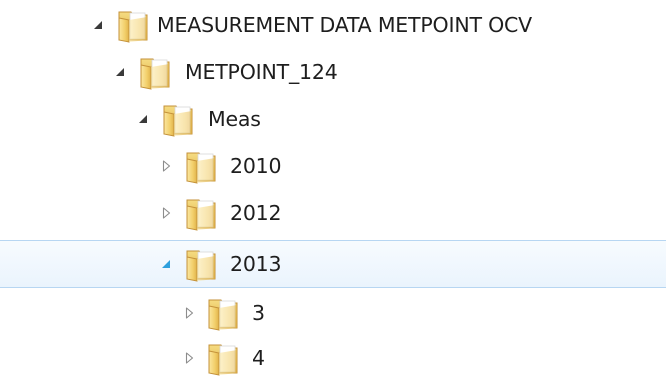 The width and height of the screenshot is (666, 380). Describe the element at coordinates (344, 25) in the screenshot. I see `tree-item-label: MEASUREMENT DATA METPOINT OCV` at that location.